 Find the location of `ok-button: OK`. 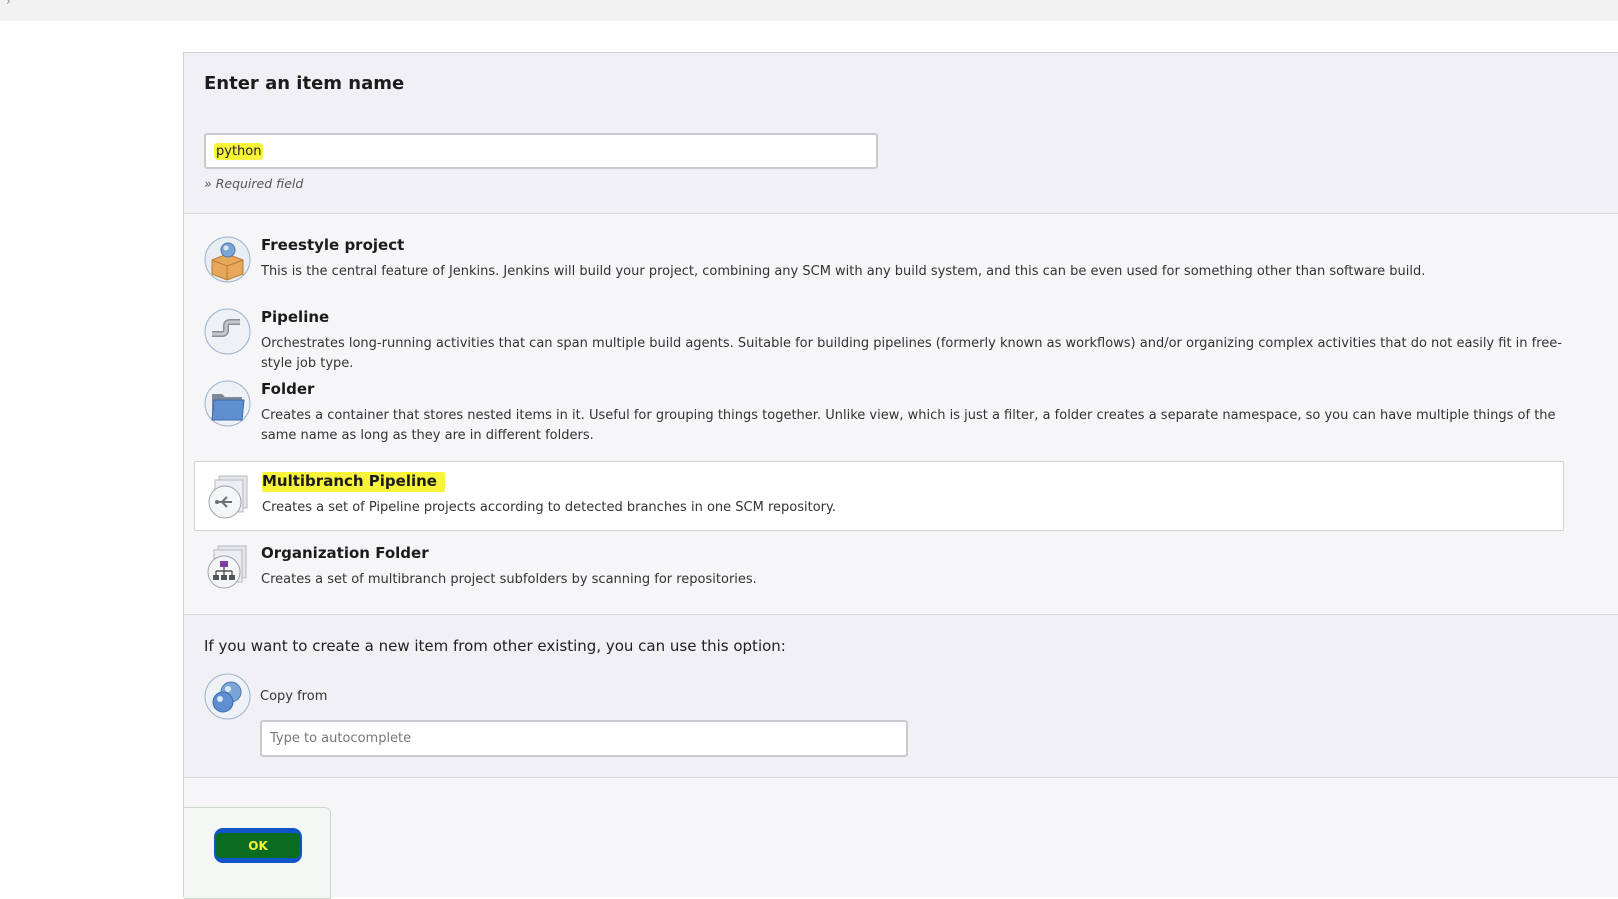

ok-button: OK is located at coordinates (258, 845).